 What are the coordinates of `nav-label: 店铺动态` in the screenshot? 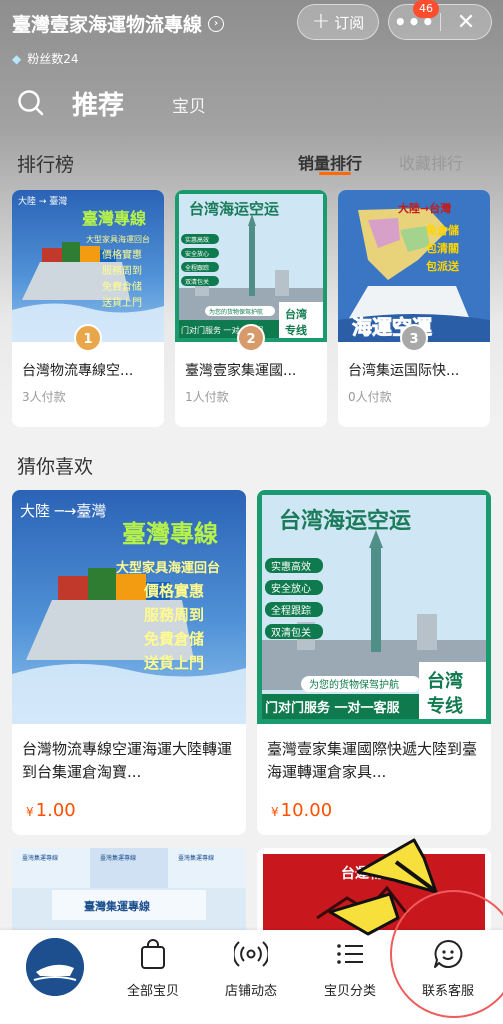 It's located at (250, 991).